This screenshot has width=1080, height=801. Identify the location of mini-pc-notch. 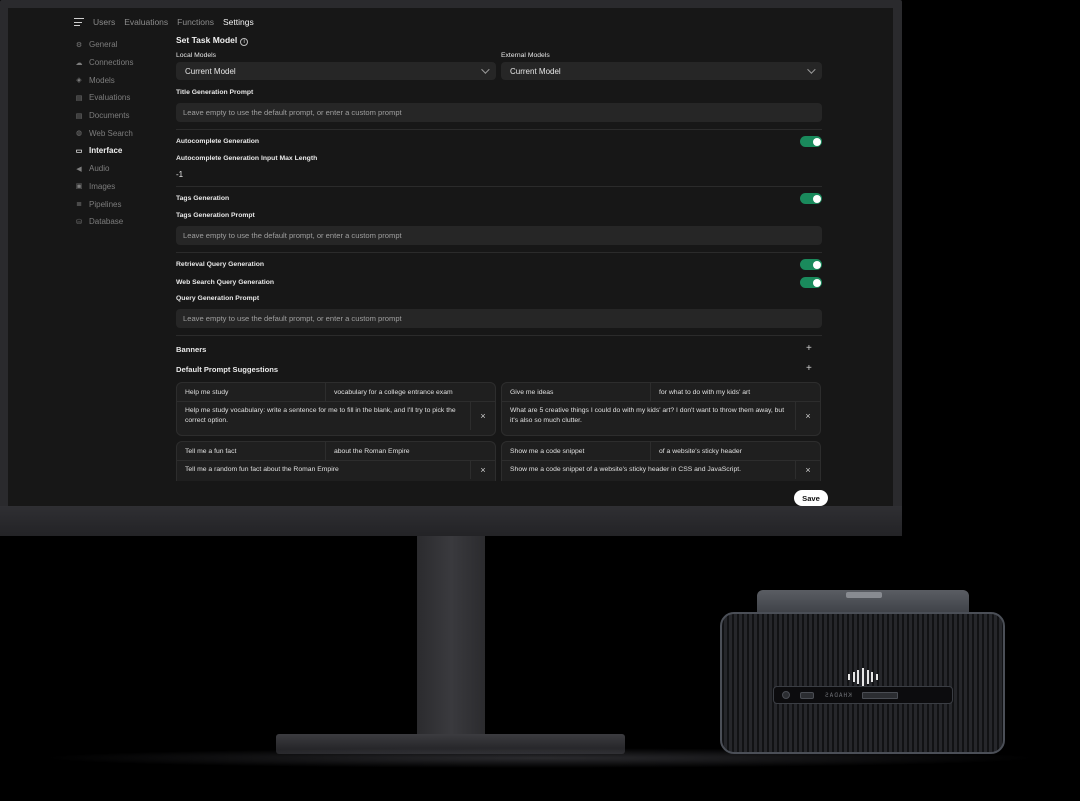
(864, 595).